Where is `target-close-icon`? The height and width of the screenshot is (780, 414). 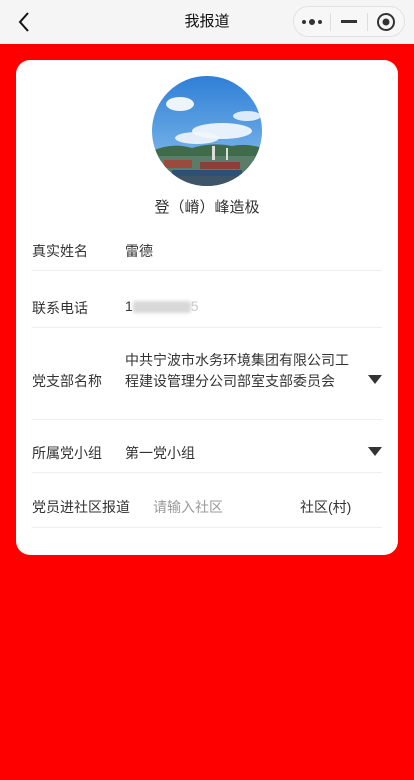
target-close-icon is located at coordinates (386, 21).